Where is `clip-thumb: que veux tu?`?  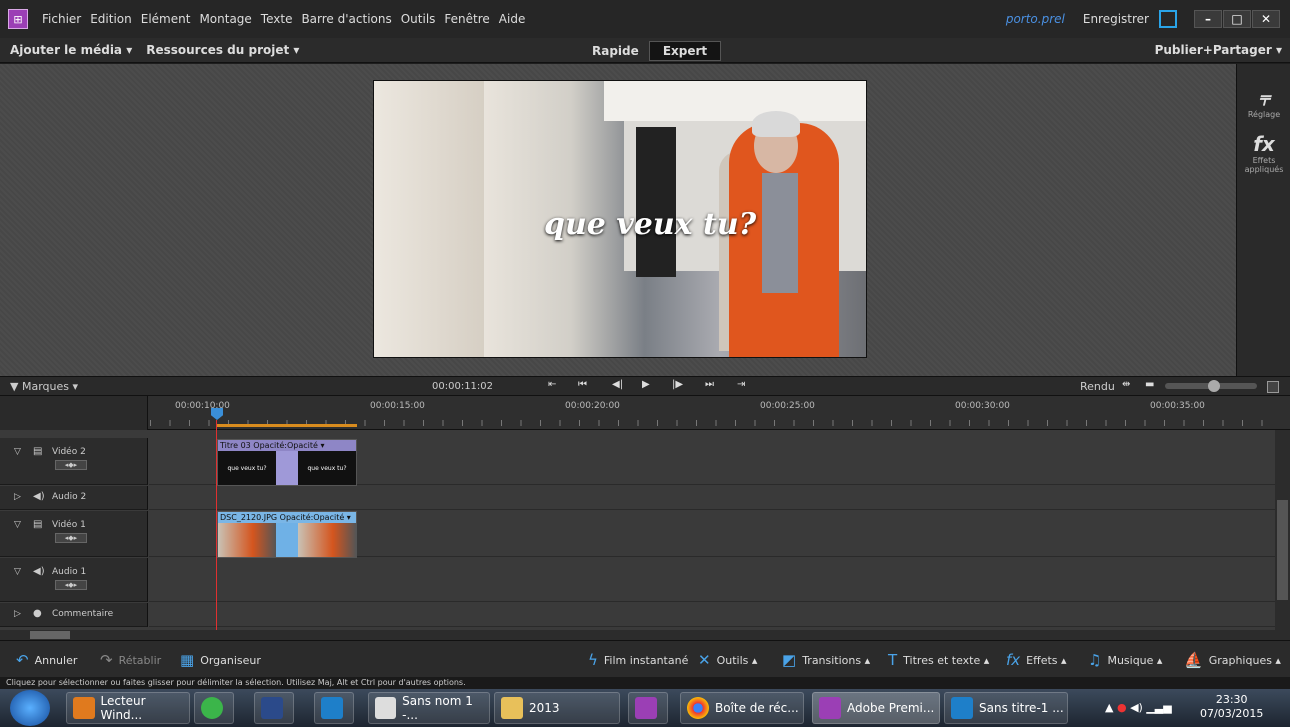
clip-thumb: que veux tu? is located at coordinates (247, 468).